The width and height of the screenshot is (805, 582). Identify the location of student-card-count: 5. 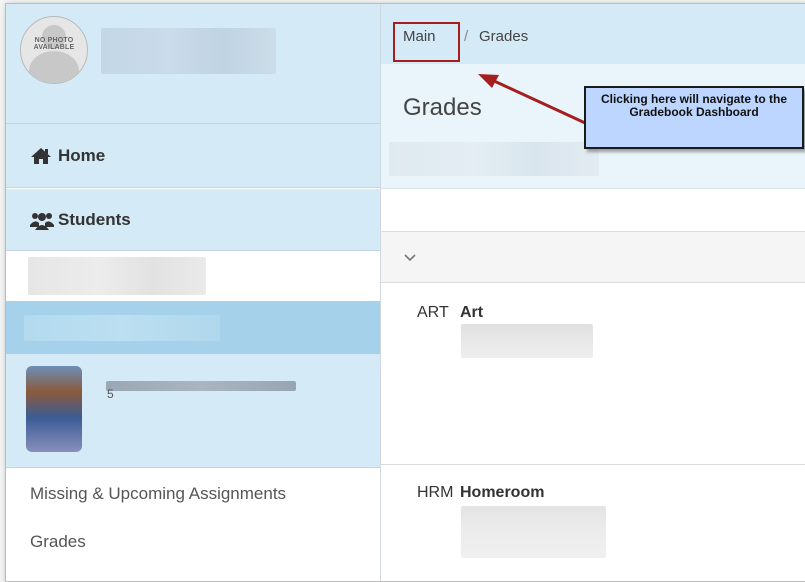
(110, 394).